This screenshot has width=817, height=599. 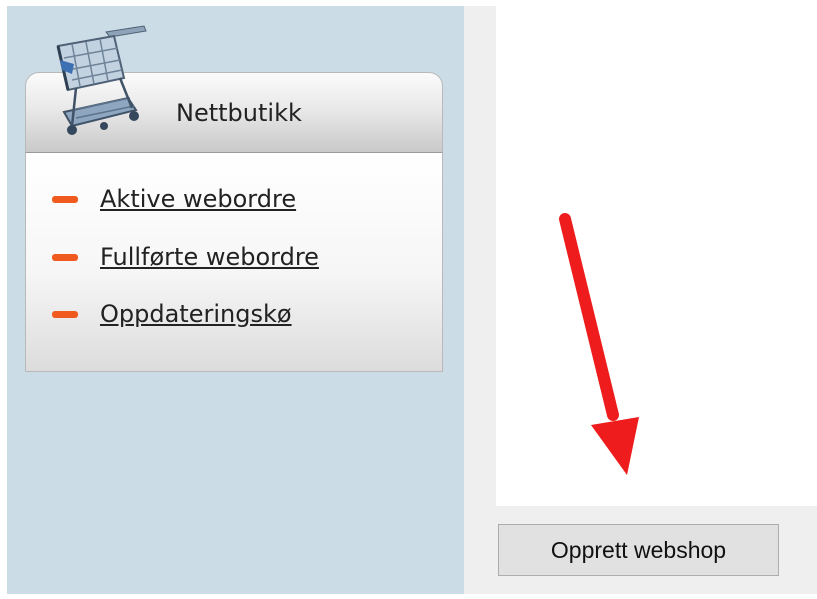 I want to click on link-completed-web-orders: Fullførte webordre, so click(x=185, y=257).